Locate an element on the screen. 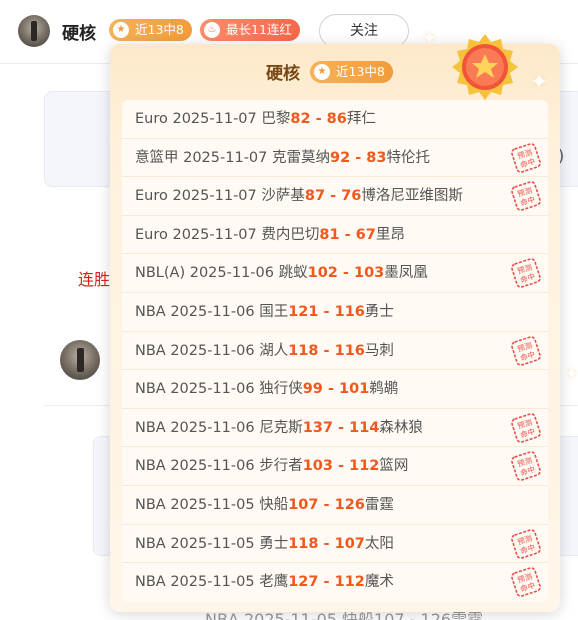 The image size is (578, 620). match-row: NBA 2025-11-05 快船107 - 126雷霆 is located at coordinates (335, 505).